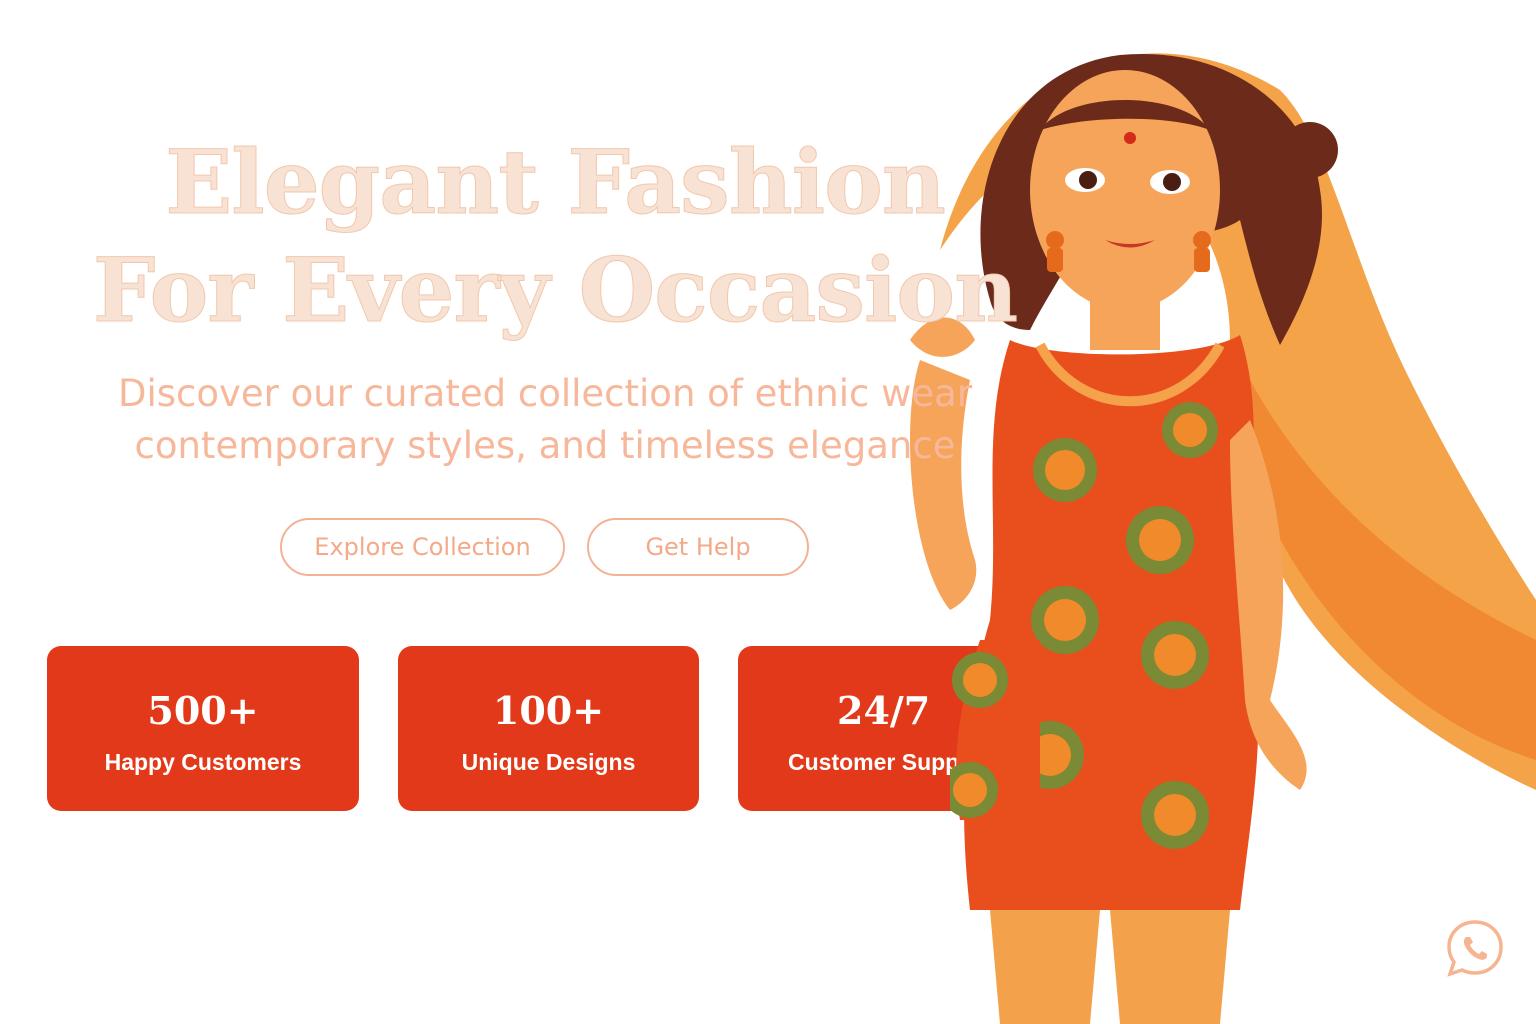  What do you see at coordinates (203, 762) in the screenshot?
I see `stat-label: Happy Customers` at bounding box center [203, 762].